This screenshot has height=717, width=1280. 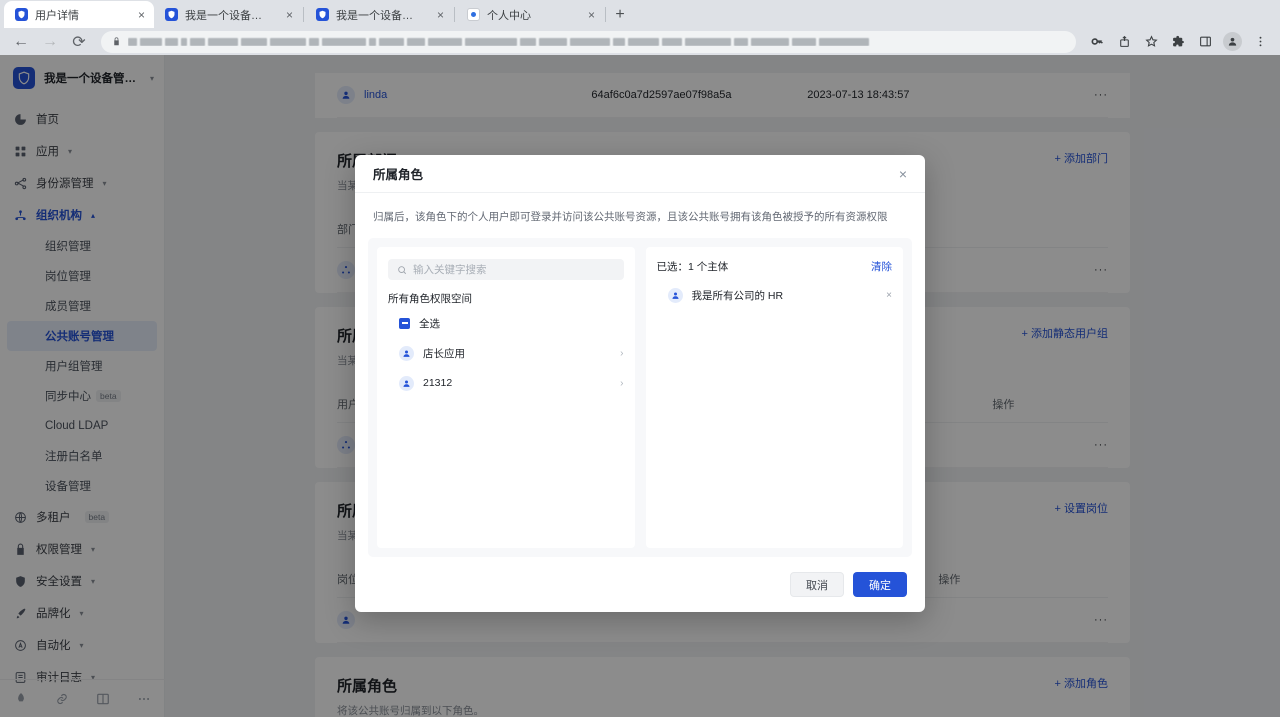 I want to click on url-text-blurred, so click(x=596, y=41).